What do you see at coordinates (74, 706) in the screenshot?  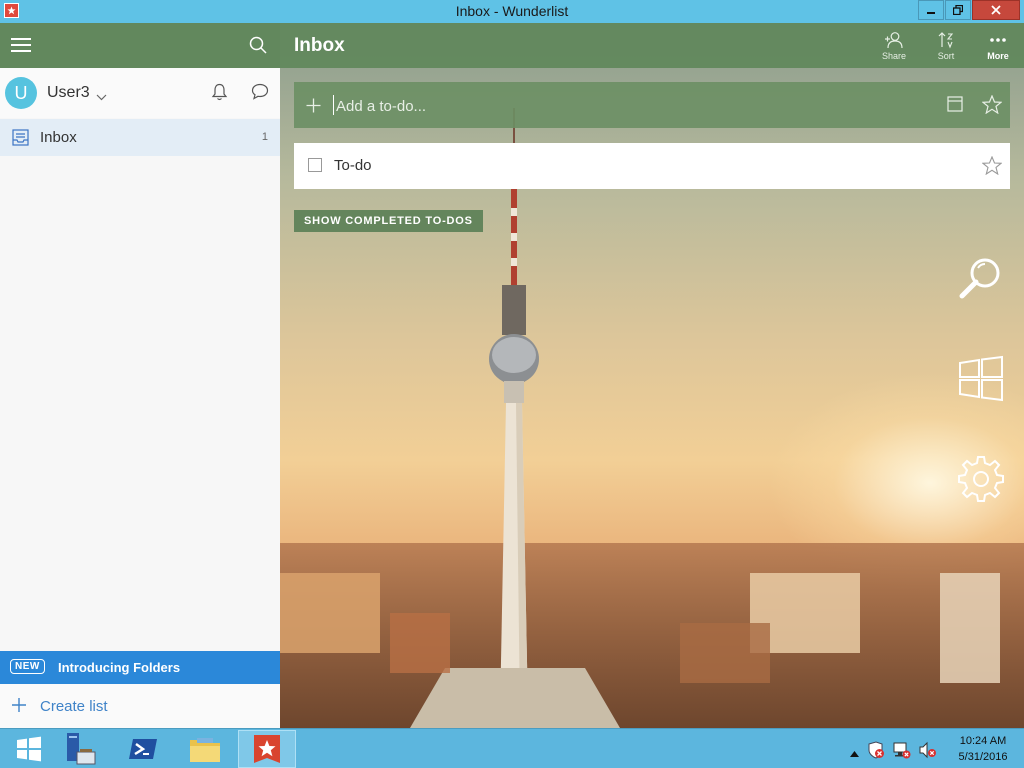 I see `create-list-label: Create list` at bounding box center [74, 706].